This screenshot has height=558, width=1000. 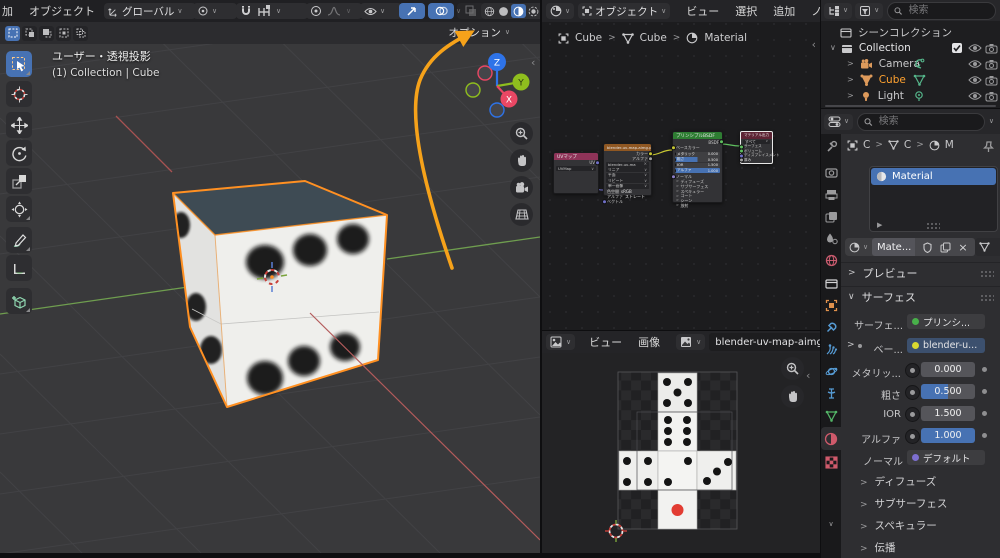 I want to click on bsdf-base-color-row: ベースカラー, so click(x=696, y=148).